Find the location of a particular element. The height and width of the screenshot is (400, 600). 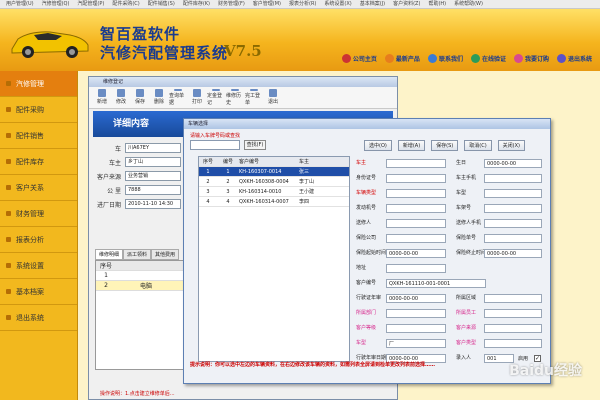

sidebar-item-exit: 退出系统 is located at coordinates (38, 318).